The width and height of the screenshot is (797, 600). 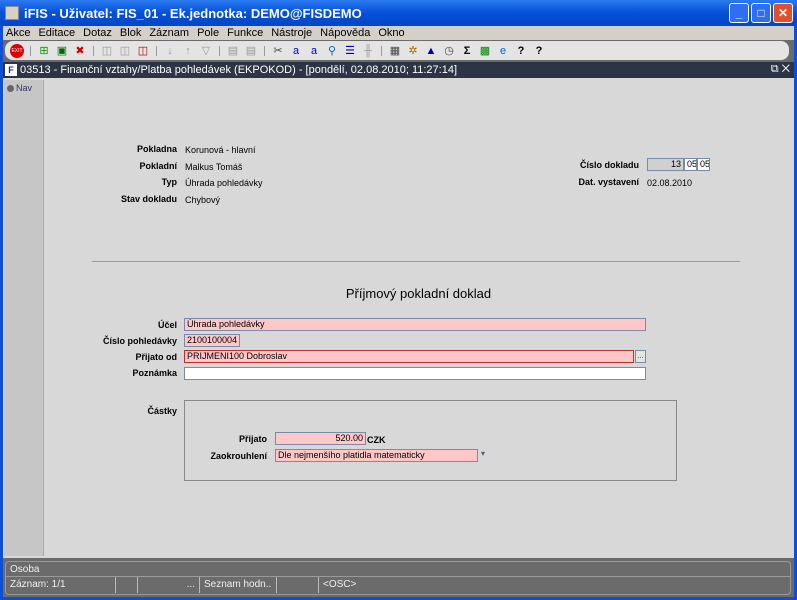 I want to click on cislo-pohledavky-label: Číslo pohledávky, so click(x=139, y=341).